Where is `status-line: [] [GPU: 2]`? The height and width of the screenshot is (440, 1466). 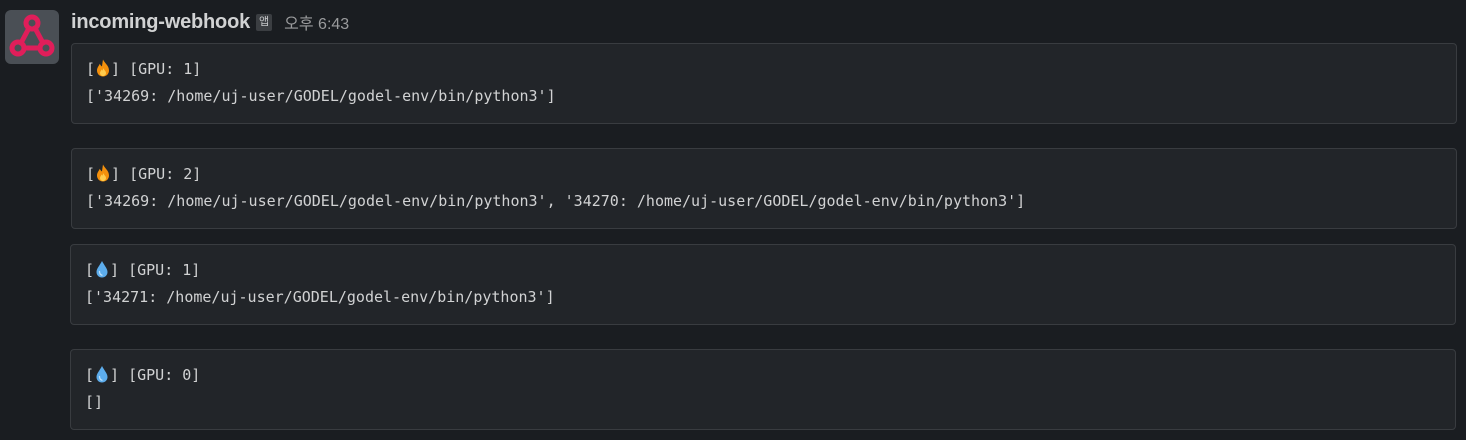
status-line: [] [GPU: 2] is located at coordinates (764, 174).